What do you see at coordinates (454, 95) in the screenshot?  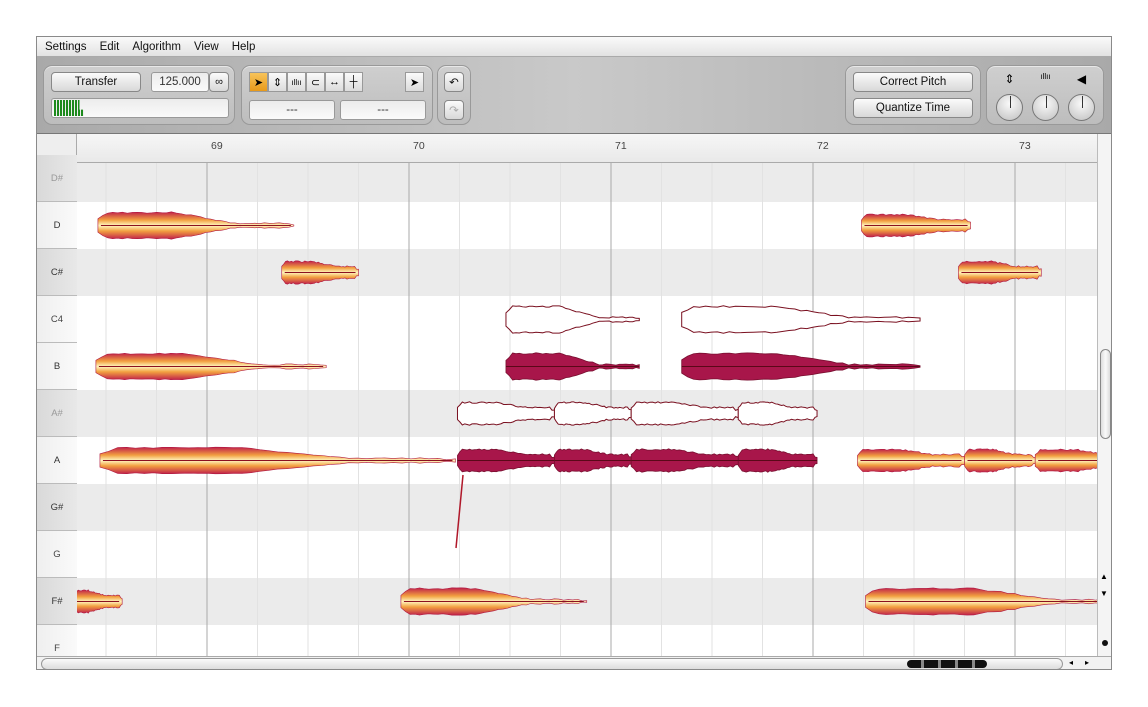 I see `undo-group: ↶ ↷` at bounding box center [454, 95].